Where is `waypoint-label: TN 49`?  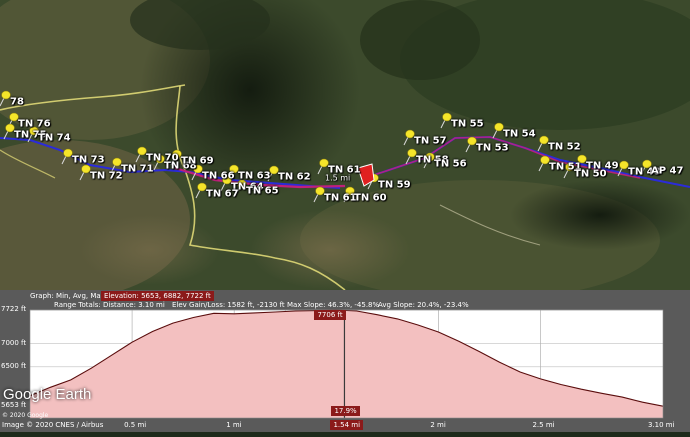
waypoint-label: TN 49 is located at coordinates (602, 166).